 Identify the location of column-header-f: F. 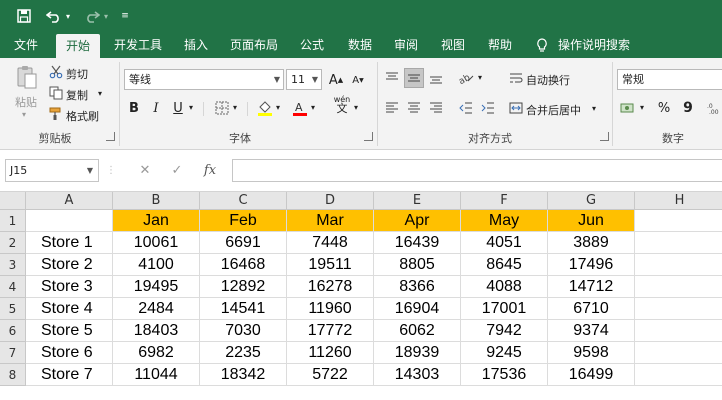
(504, 201).